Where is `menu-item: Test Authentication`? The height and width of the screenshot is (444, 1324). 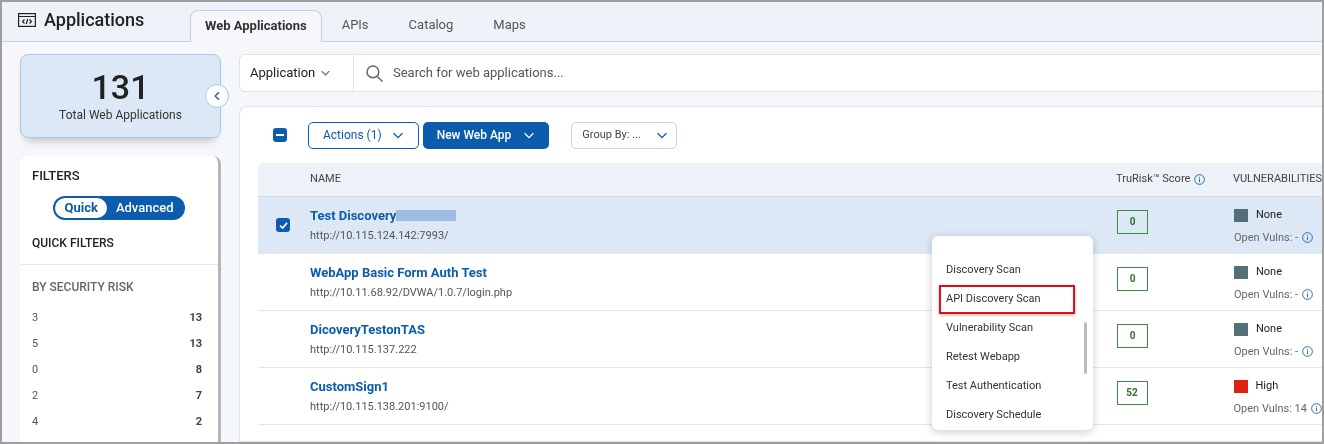 menu-item: Test Authentication is located at coordinates (1007, 386).